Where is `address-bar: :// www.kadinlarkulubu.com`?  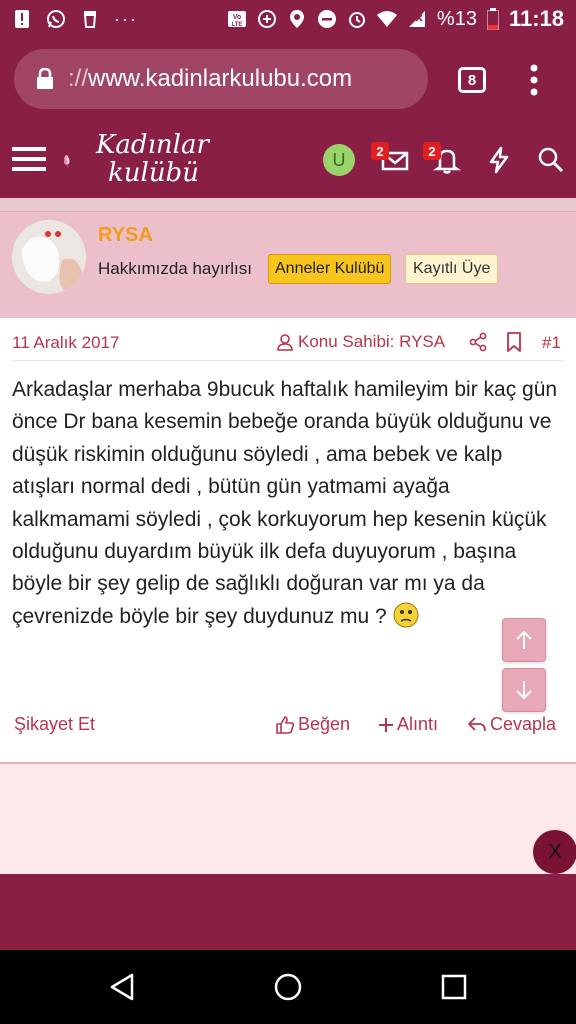 address-bar: :// www.kadinlarkulubu.com is located at coordinates (221, 79).